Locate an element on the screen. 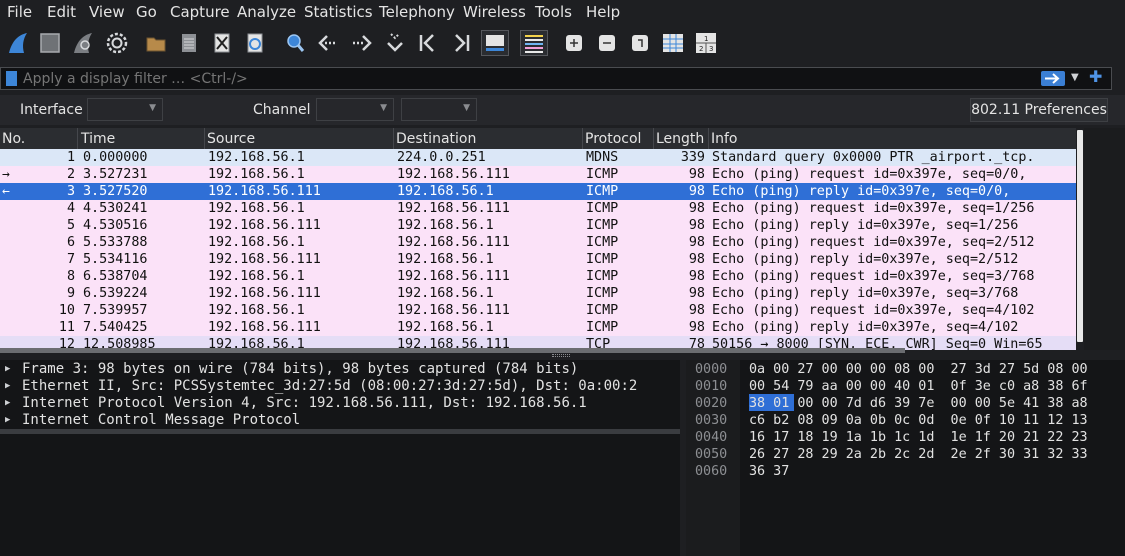 The width and height of the screenshot is (1125, 556). display-filter-input is located at coordinates (523, 78).